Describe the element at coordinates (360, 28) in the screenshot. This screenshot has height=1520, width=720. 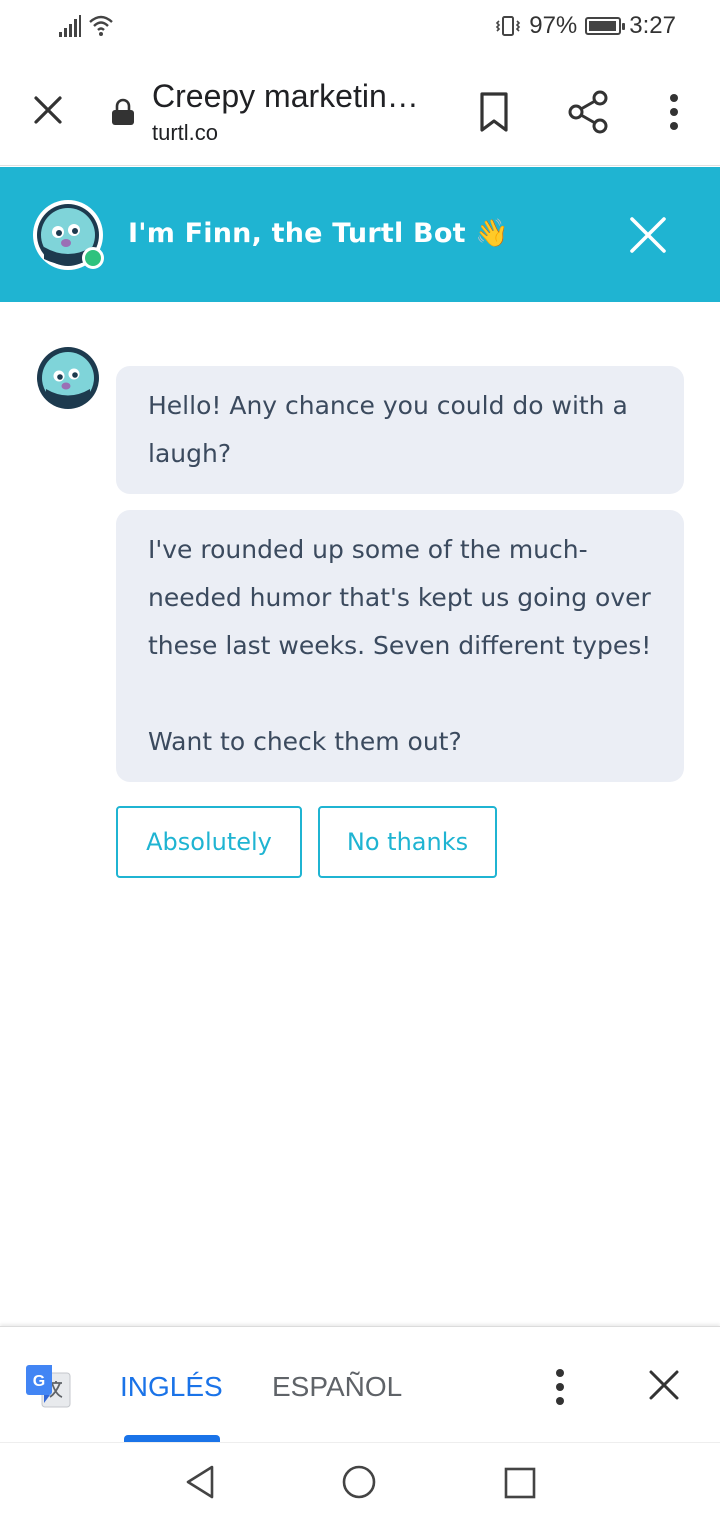
I see `status-bar: 97% 3:27` at that location.